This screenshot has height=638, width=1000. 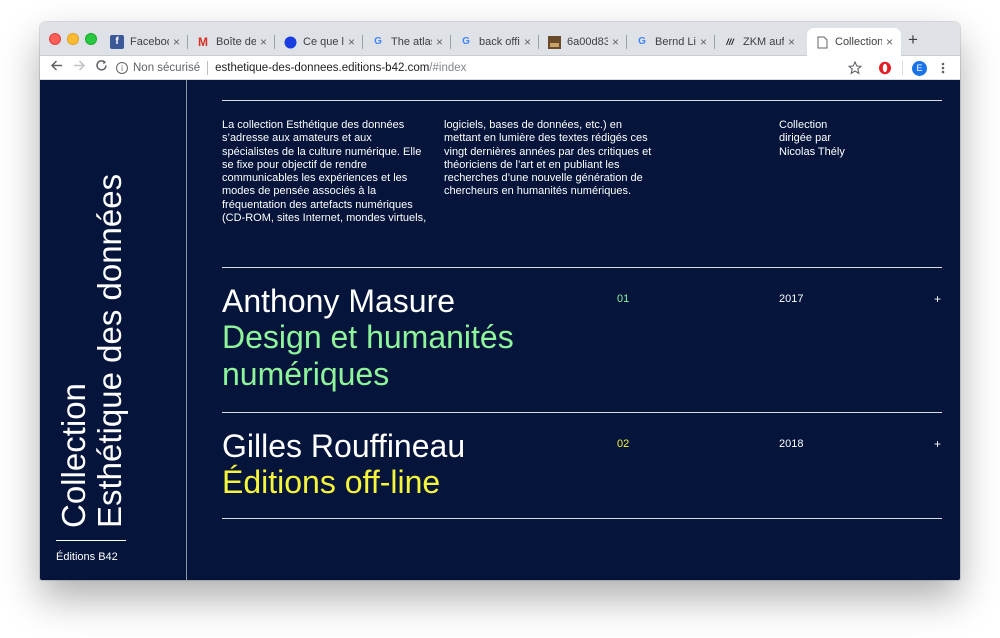 What do you see at coordinates (855, 68) in the screenshot?
I see `bookmark-star-icon` at bounding box center [855, 68].